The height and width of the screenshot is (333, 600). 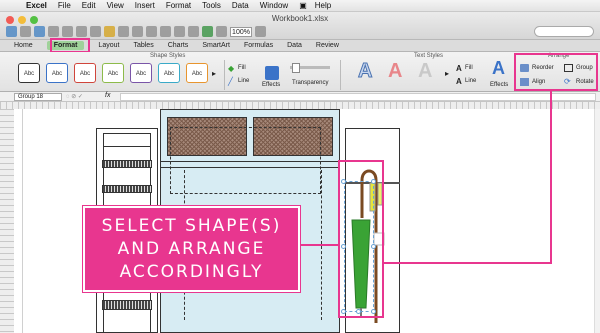 I want to click on menu-app: Excel, so click(x=36, y=5).